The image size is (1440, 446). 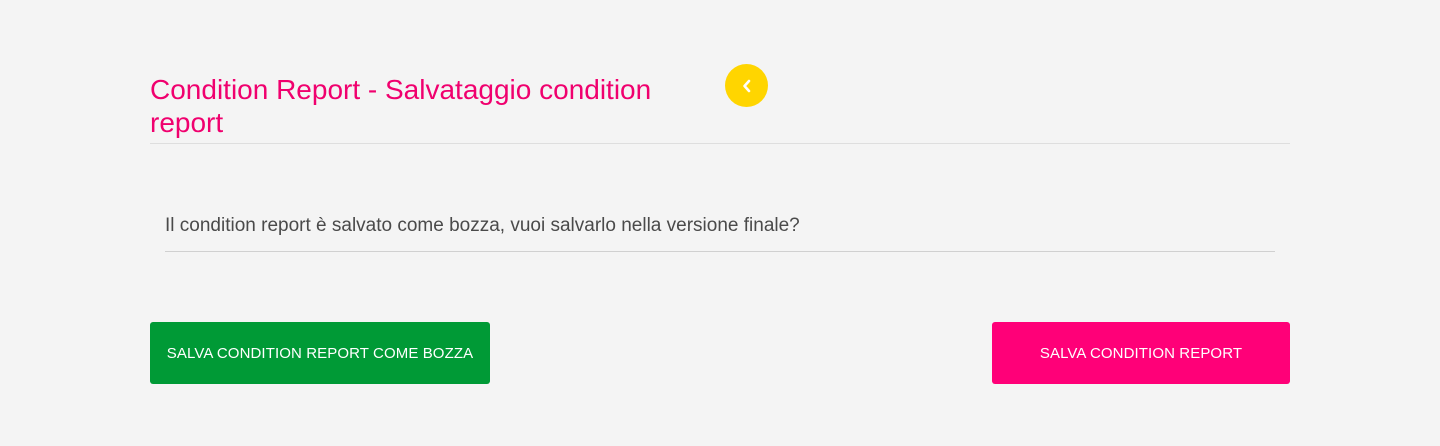 What do you see at coordinates (1141, 353) in the screenshot?
I see `save-final-button: SALVA CONDITION REPORT` at bounding box center [1141, 353].